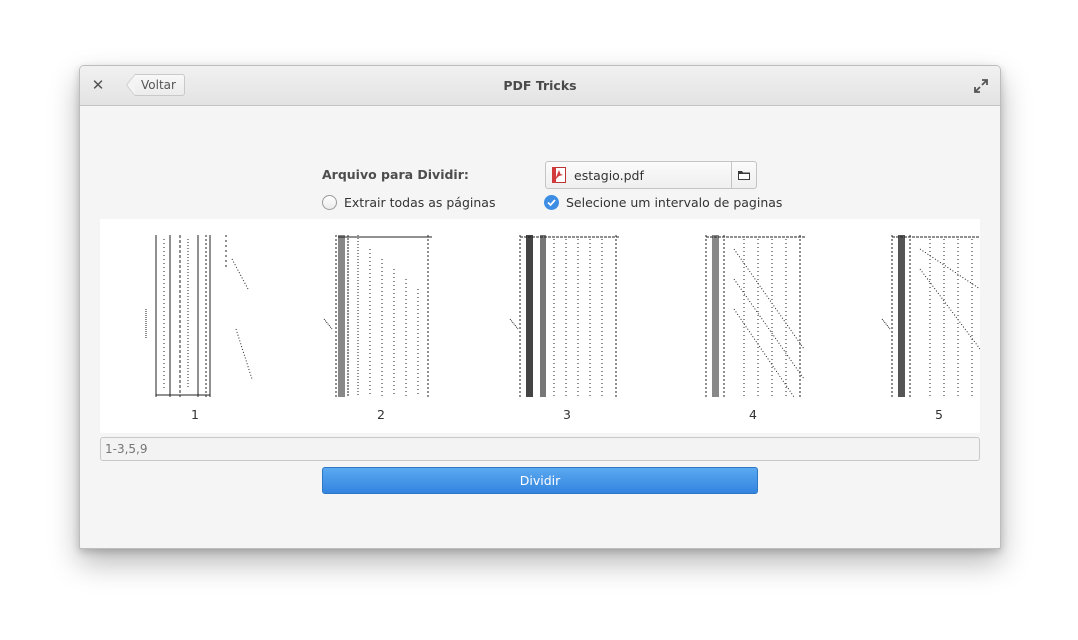  What do you see at coordinates (160, 85) in the screenshot?
I see `back-button-label: Voltar` at bounding box center [160, 85].